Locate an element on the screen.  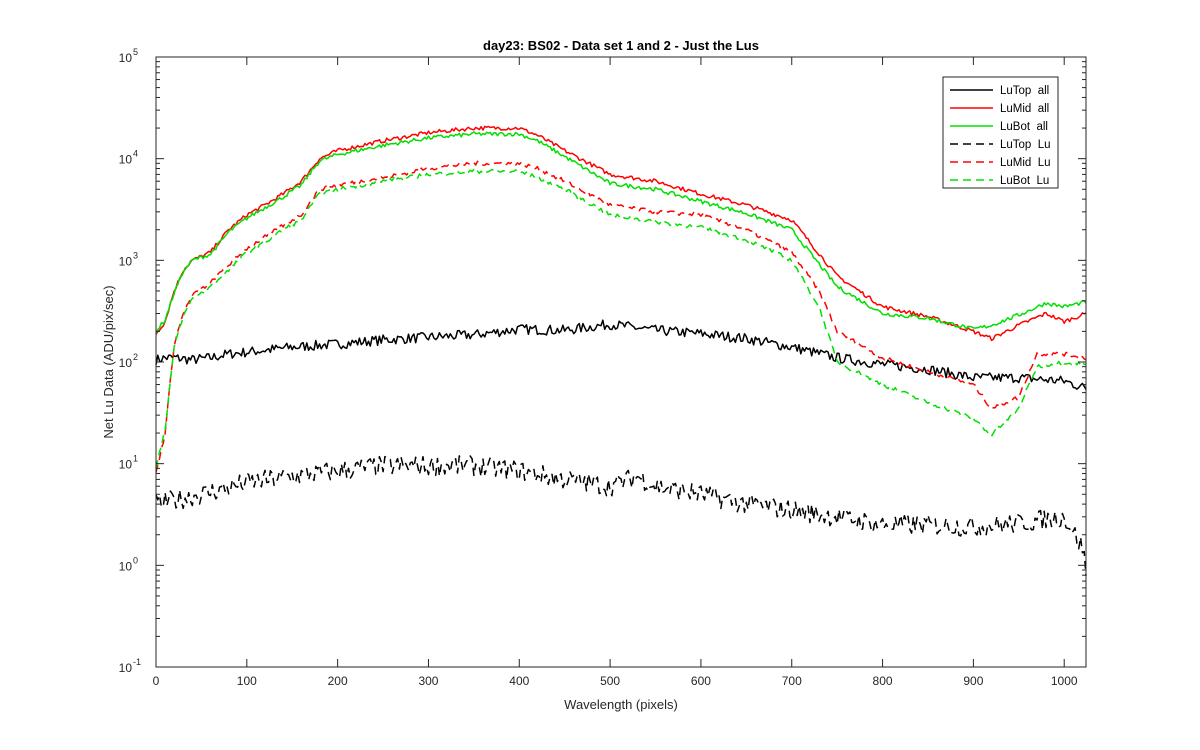
y-tick-exp: 4 is located at coordinates (135, 154).